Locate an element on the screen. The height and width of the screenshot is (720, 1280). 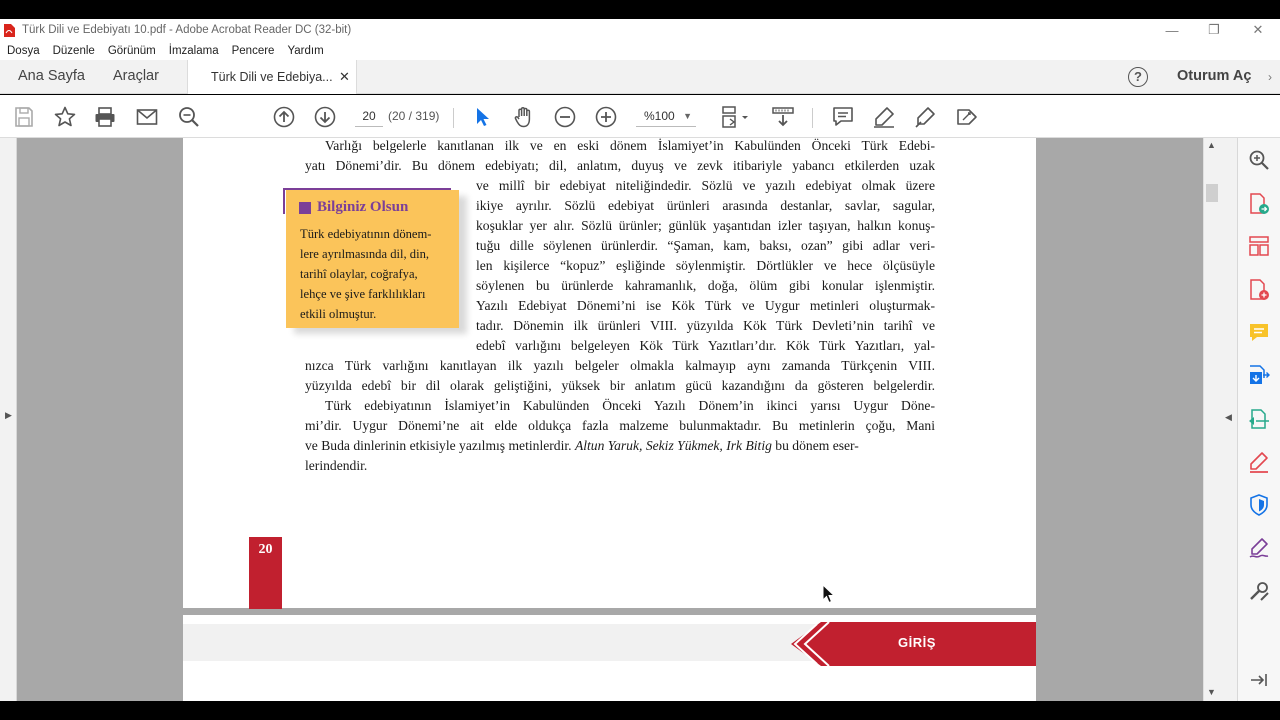
tab-document: Türk Dili ve Edebiya... ✕ is located at coordinates (272, 77).